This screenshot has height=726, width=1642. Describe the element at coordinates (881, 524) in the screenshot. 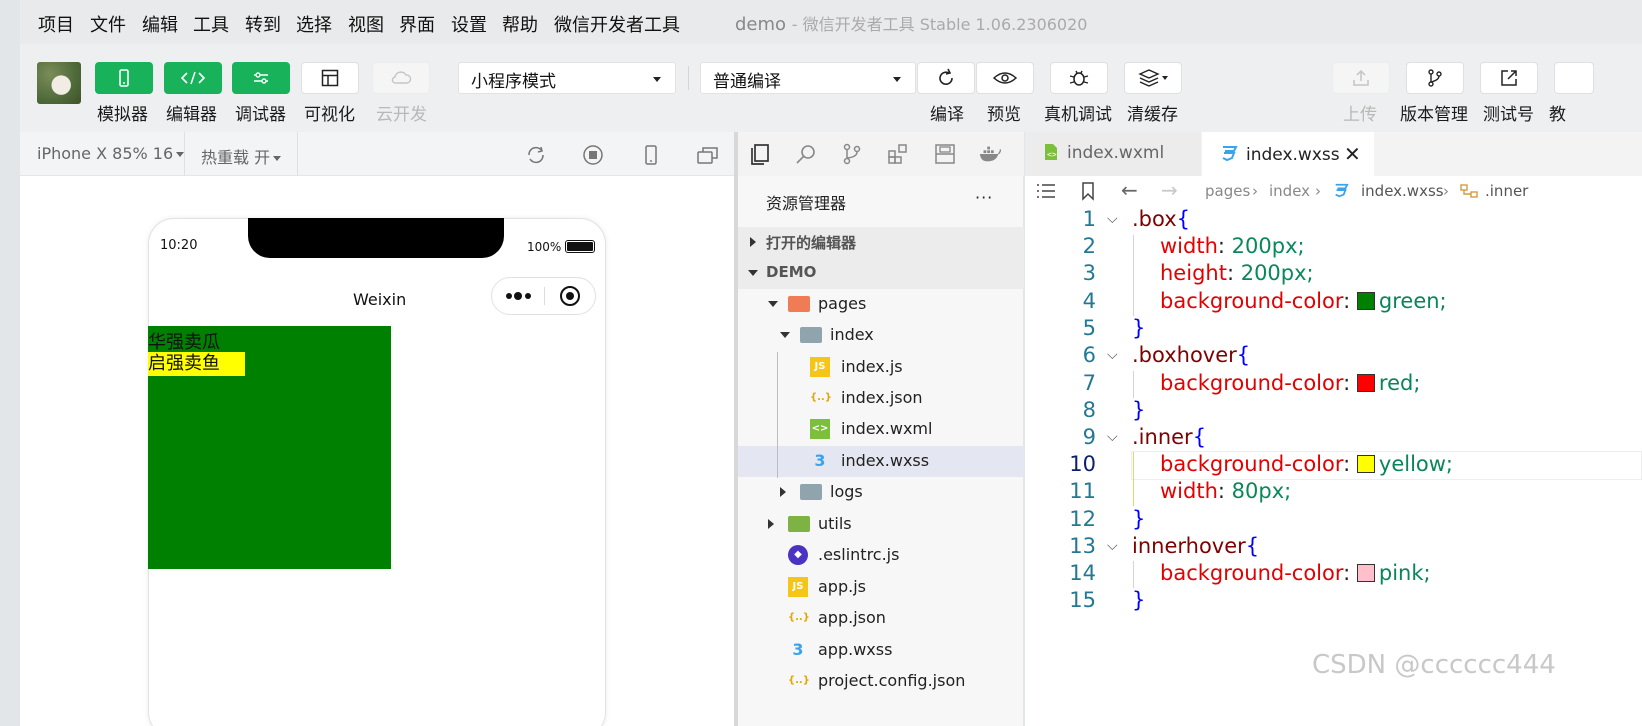

I see `tree-item: utils` at that location.